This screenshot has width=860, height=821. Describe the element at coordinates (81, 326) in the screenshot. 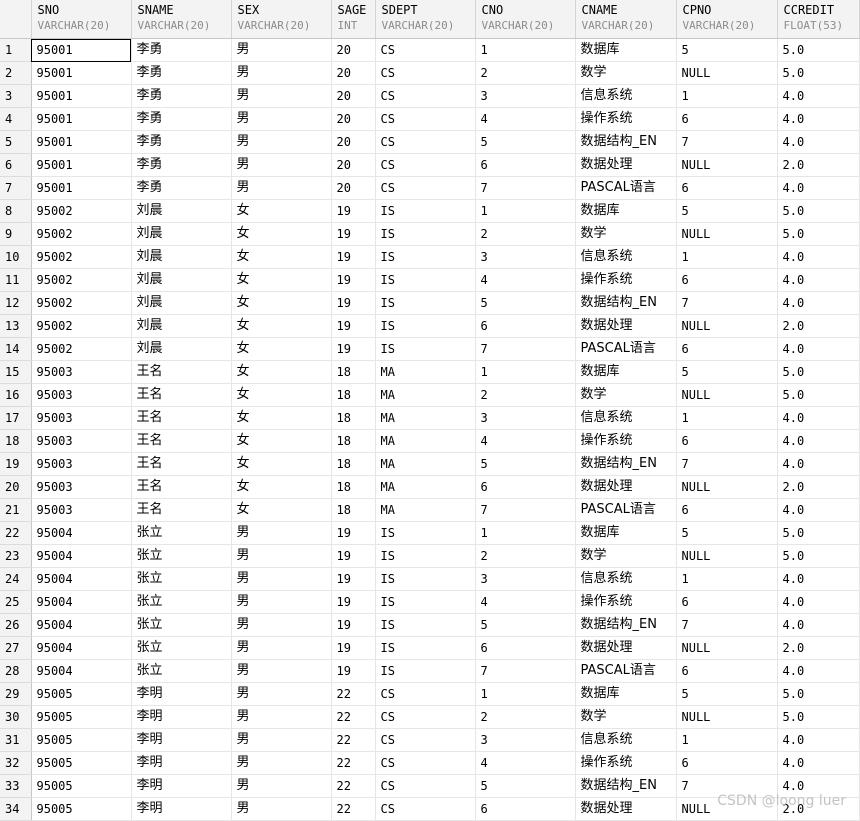

I see `cell-sno: 95002` at that location.